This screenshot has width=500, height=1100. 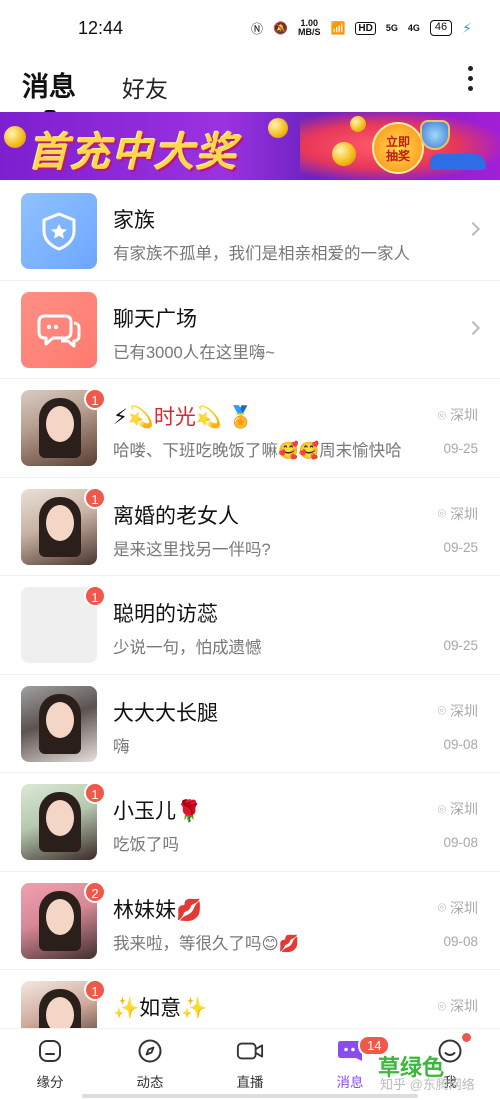 What do you see at coordinates (280, 28) in the screenshot?
I see `mute-icon: 🔕` at bounding box center [280, 28].